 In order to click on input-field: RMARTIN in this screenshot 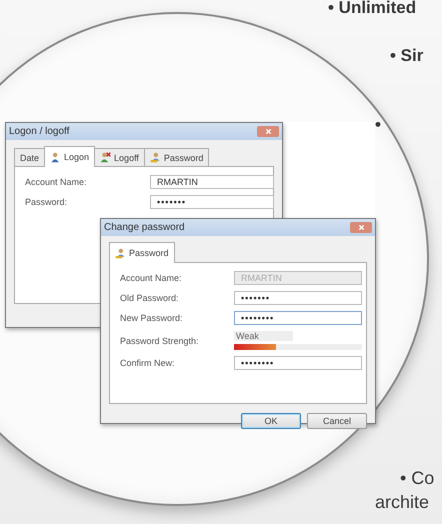, I will do `click(212, 182)`.